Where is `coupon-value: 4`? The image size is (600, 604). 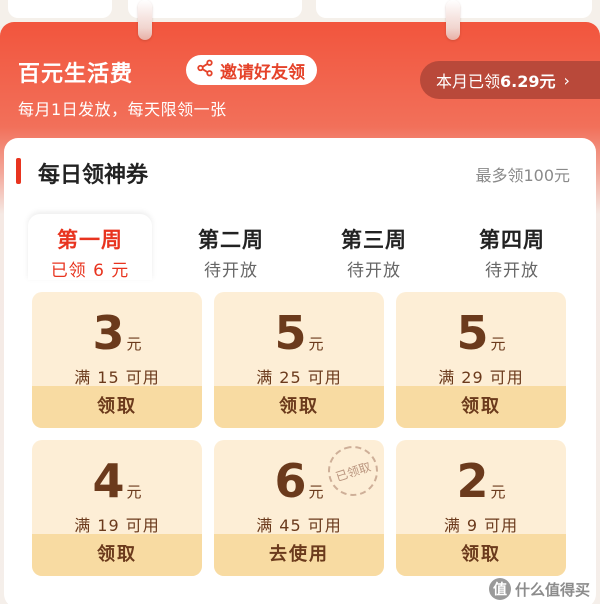
coupon-value: 4 is located at coordinates (108, 481).